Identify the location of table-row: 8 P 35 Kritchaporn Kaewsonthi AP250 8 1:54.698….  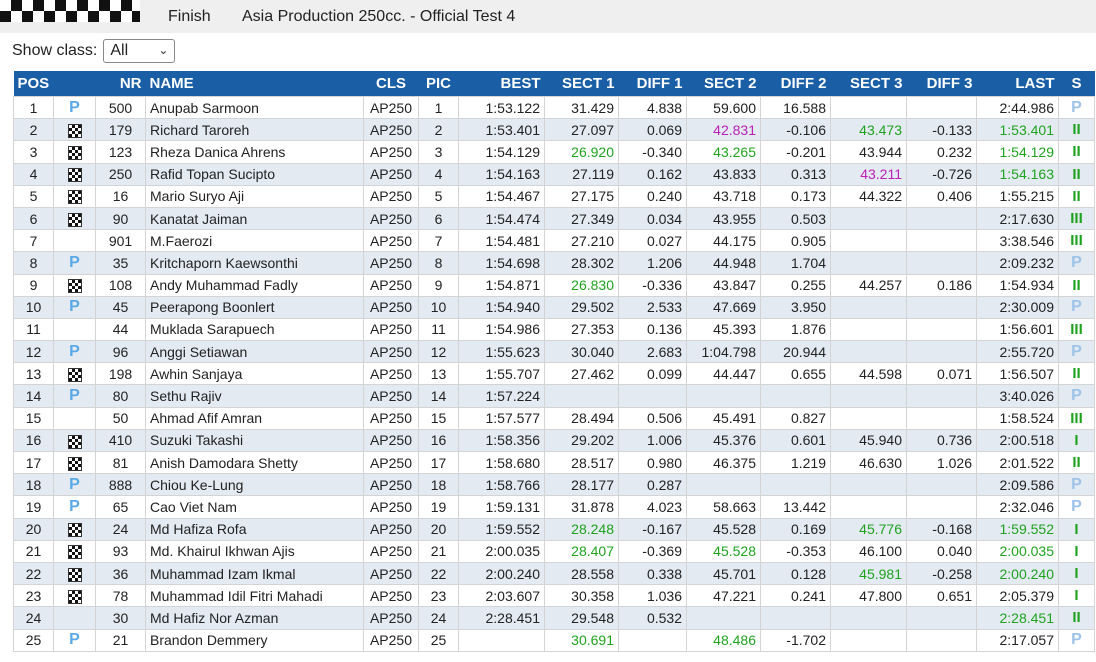
(554, 263).